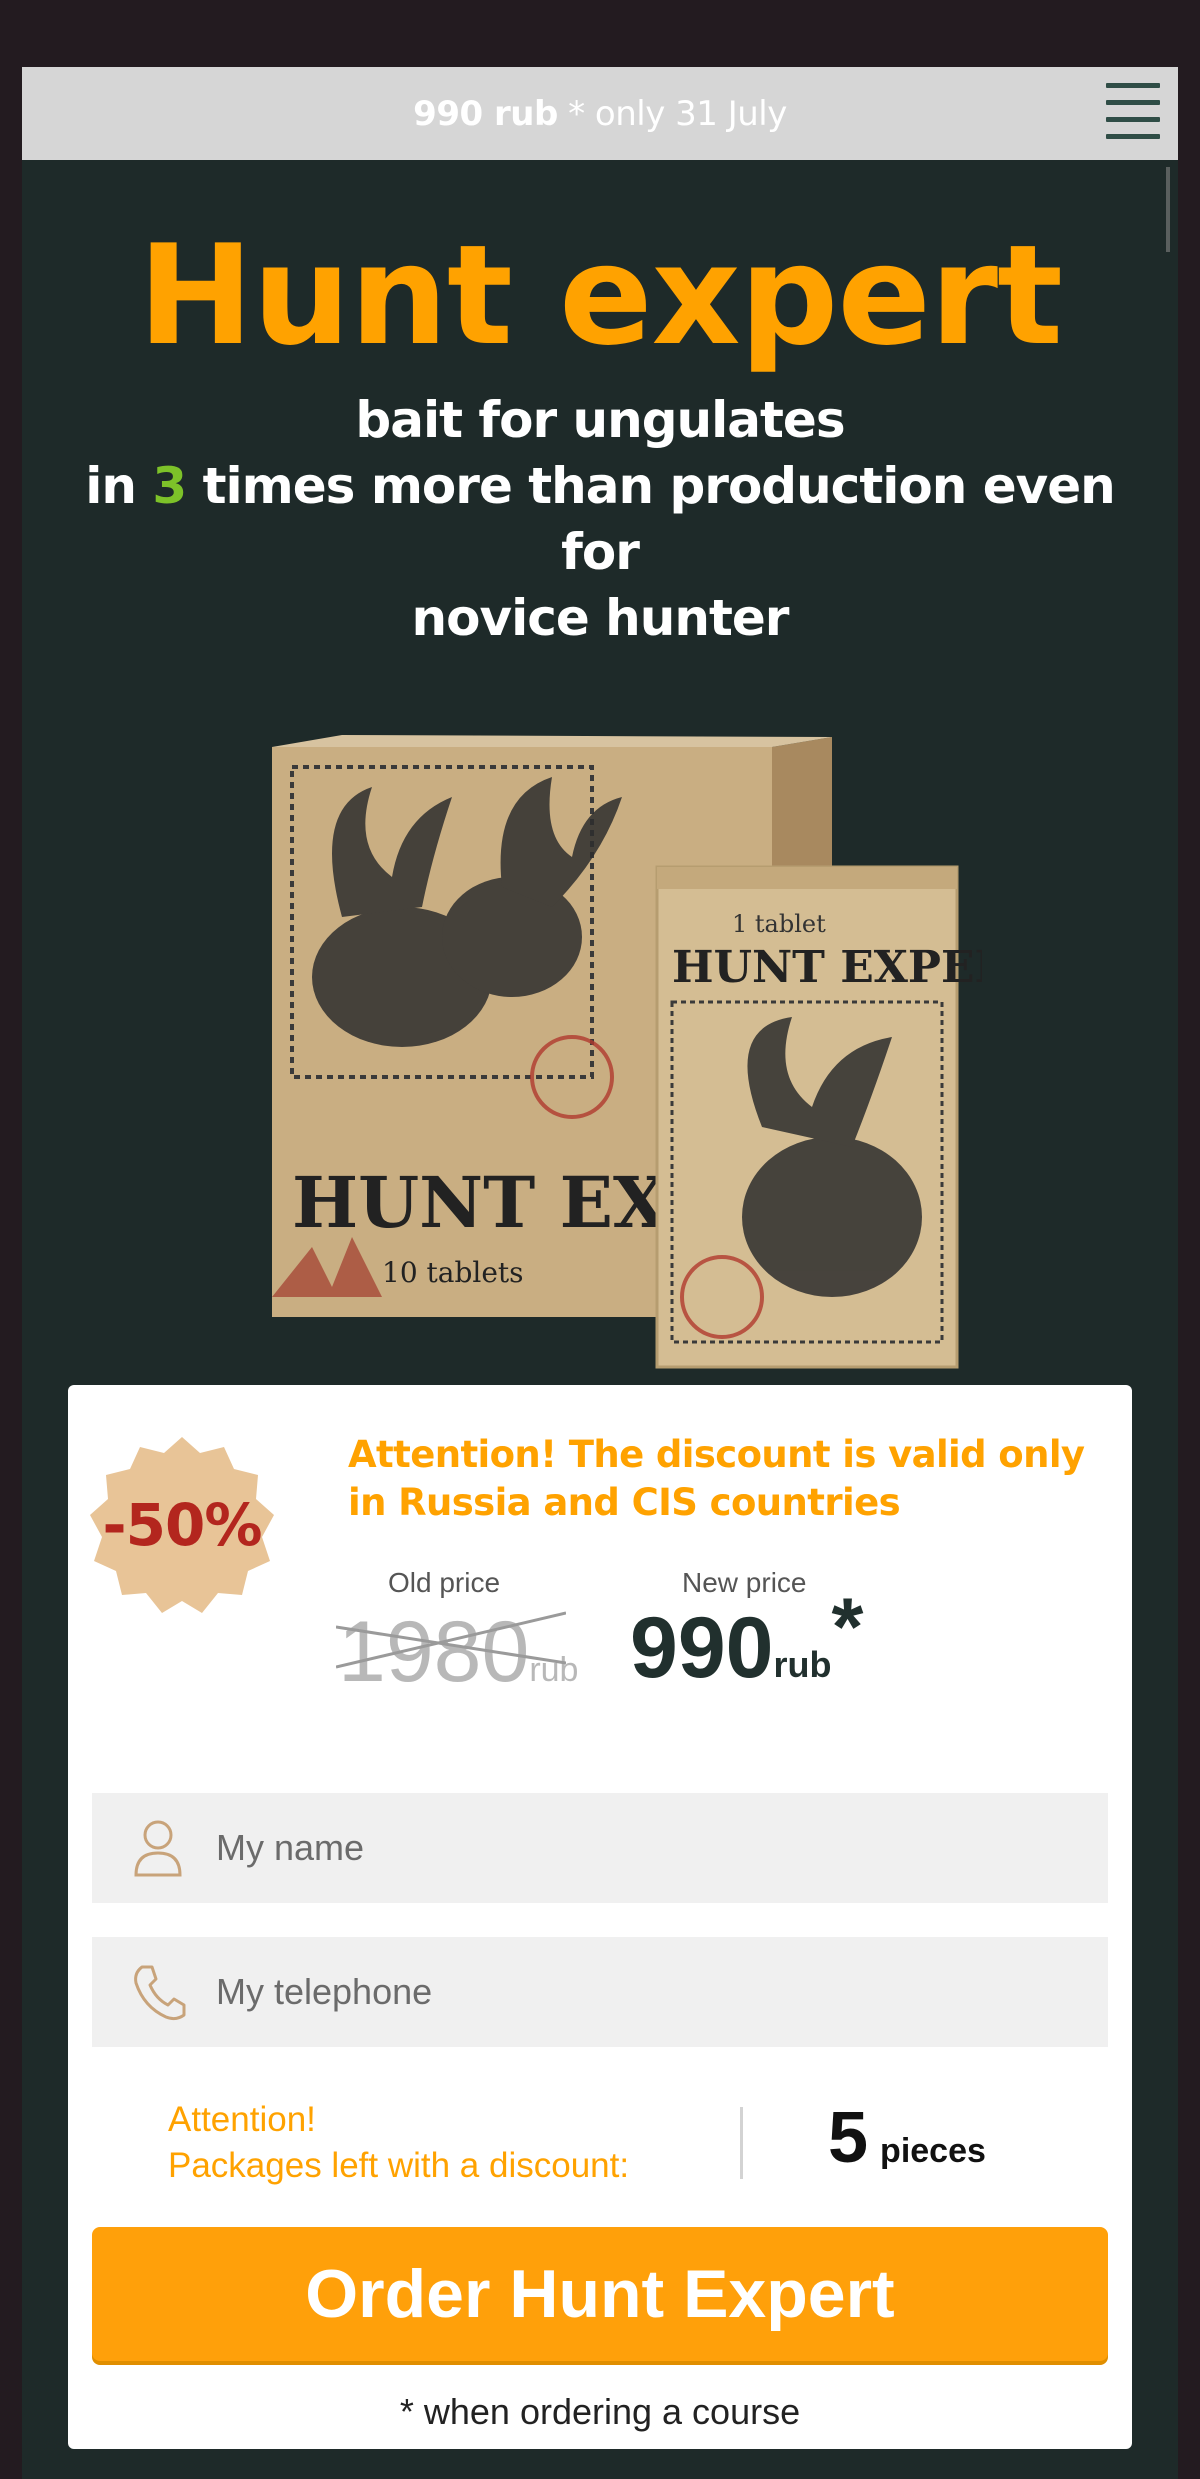 The image size is (1200, 2479). Describe the element at coordinates (600, 420) in the screenshot. I see `subtitle-line1: bait for ungulates` at that location.